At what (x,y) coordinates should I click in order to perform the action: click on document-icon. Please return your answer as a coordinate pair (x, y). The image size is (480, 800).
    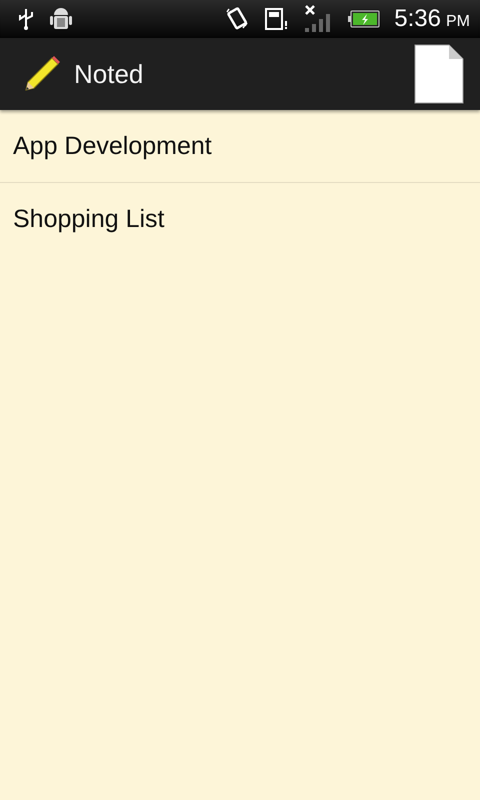
    Looking at the image, I should click on (439, 74).